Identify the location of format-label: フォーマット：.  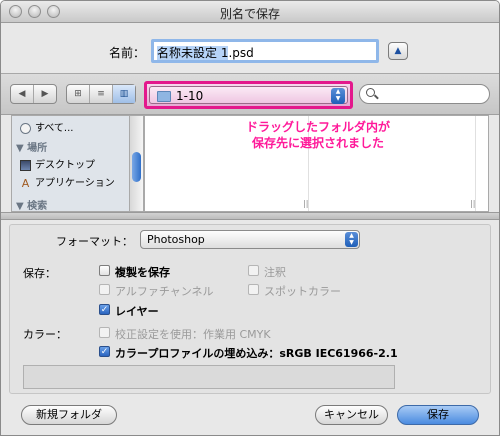
(94, 241).